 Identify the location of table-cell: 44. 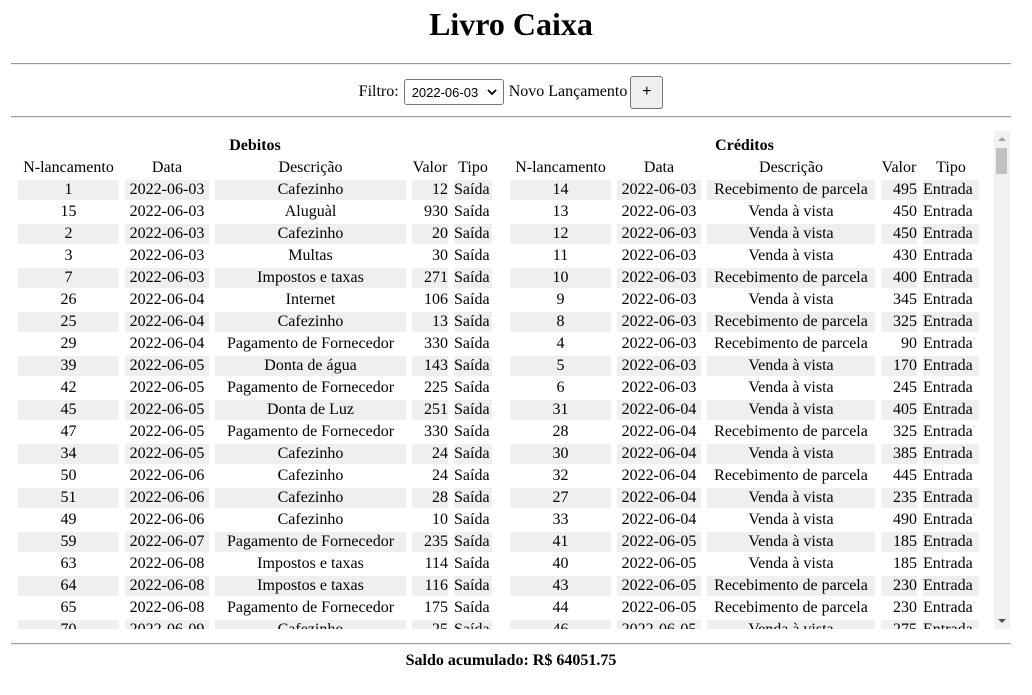
(560, 607).